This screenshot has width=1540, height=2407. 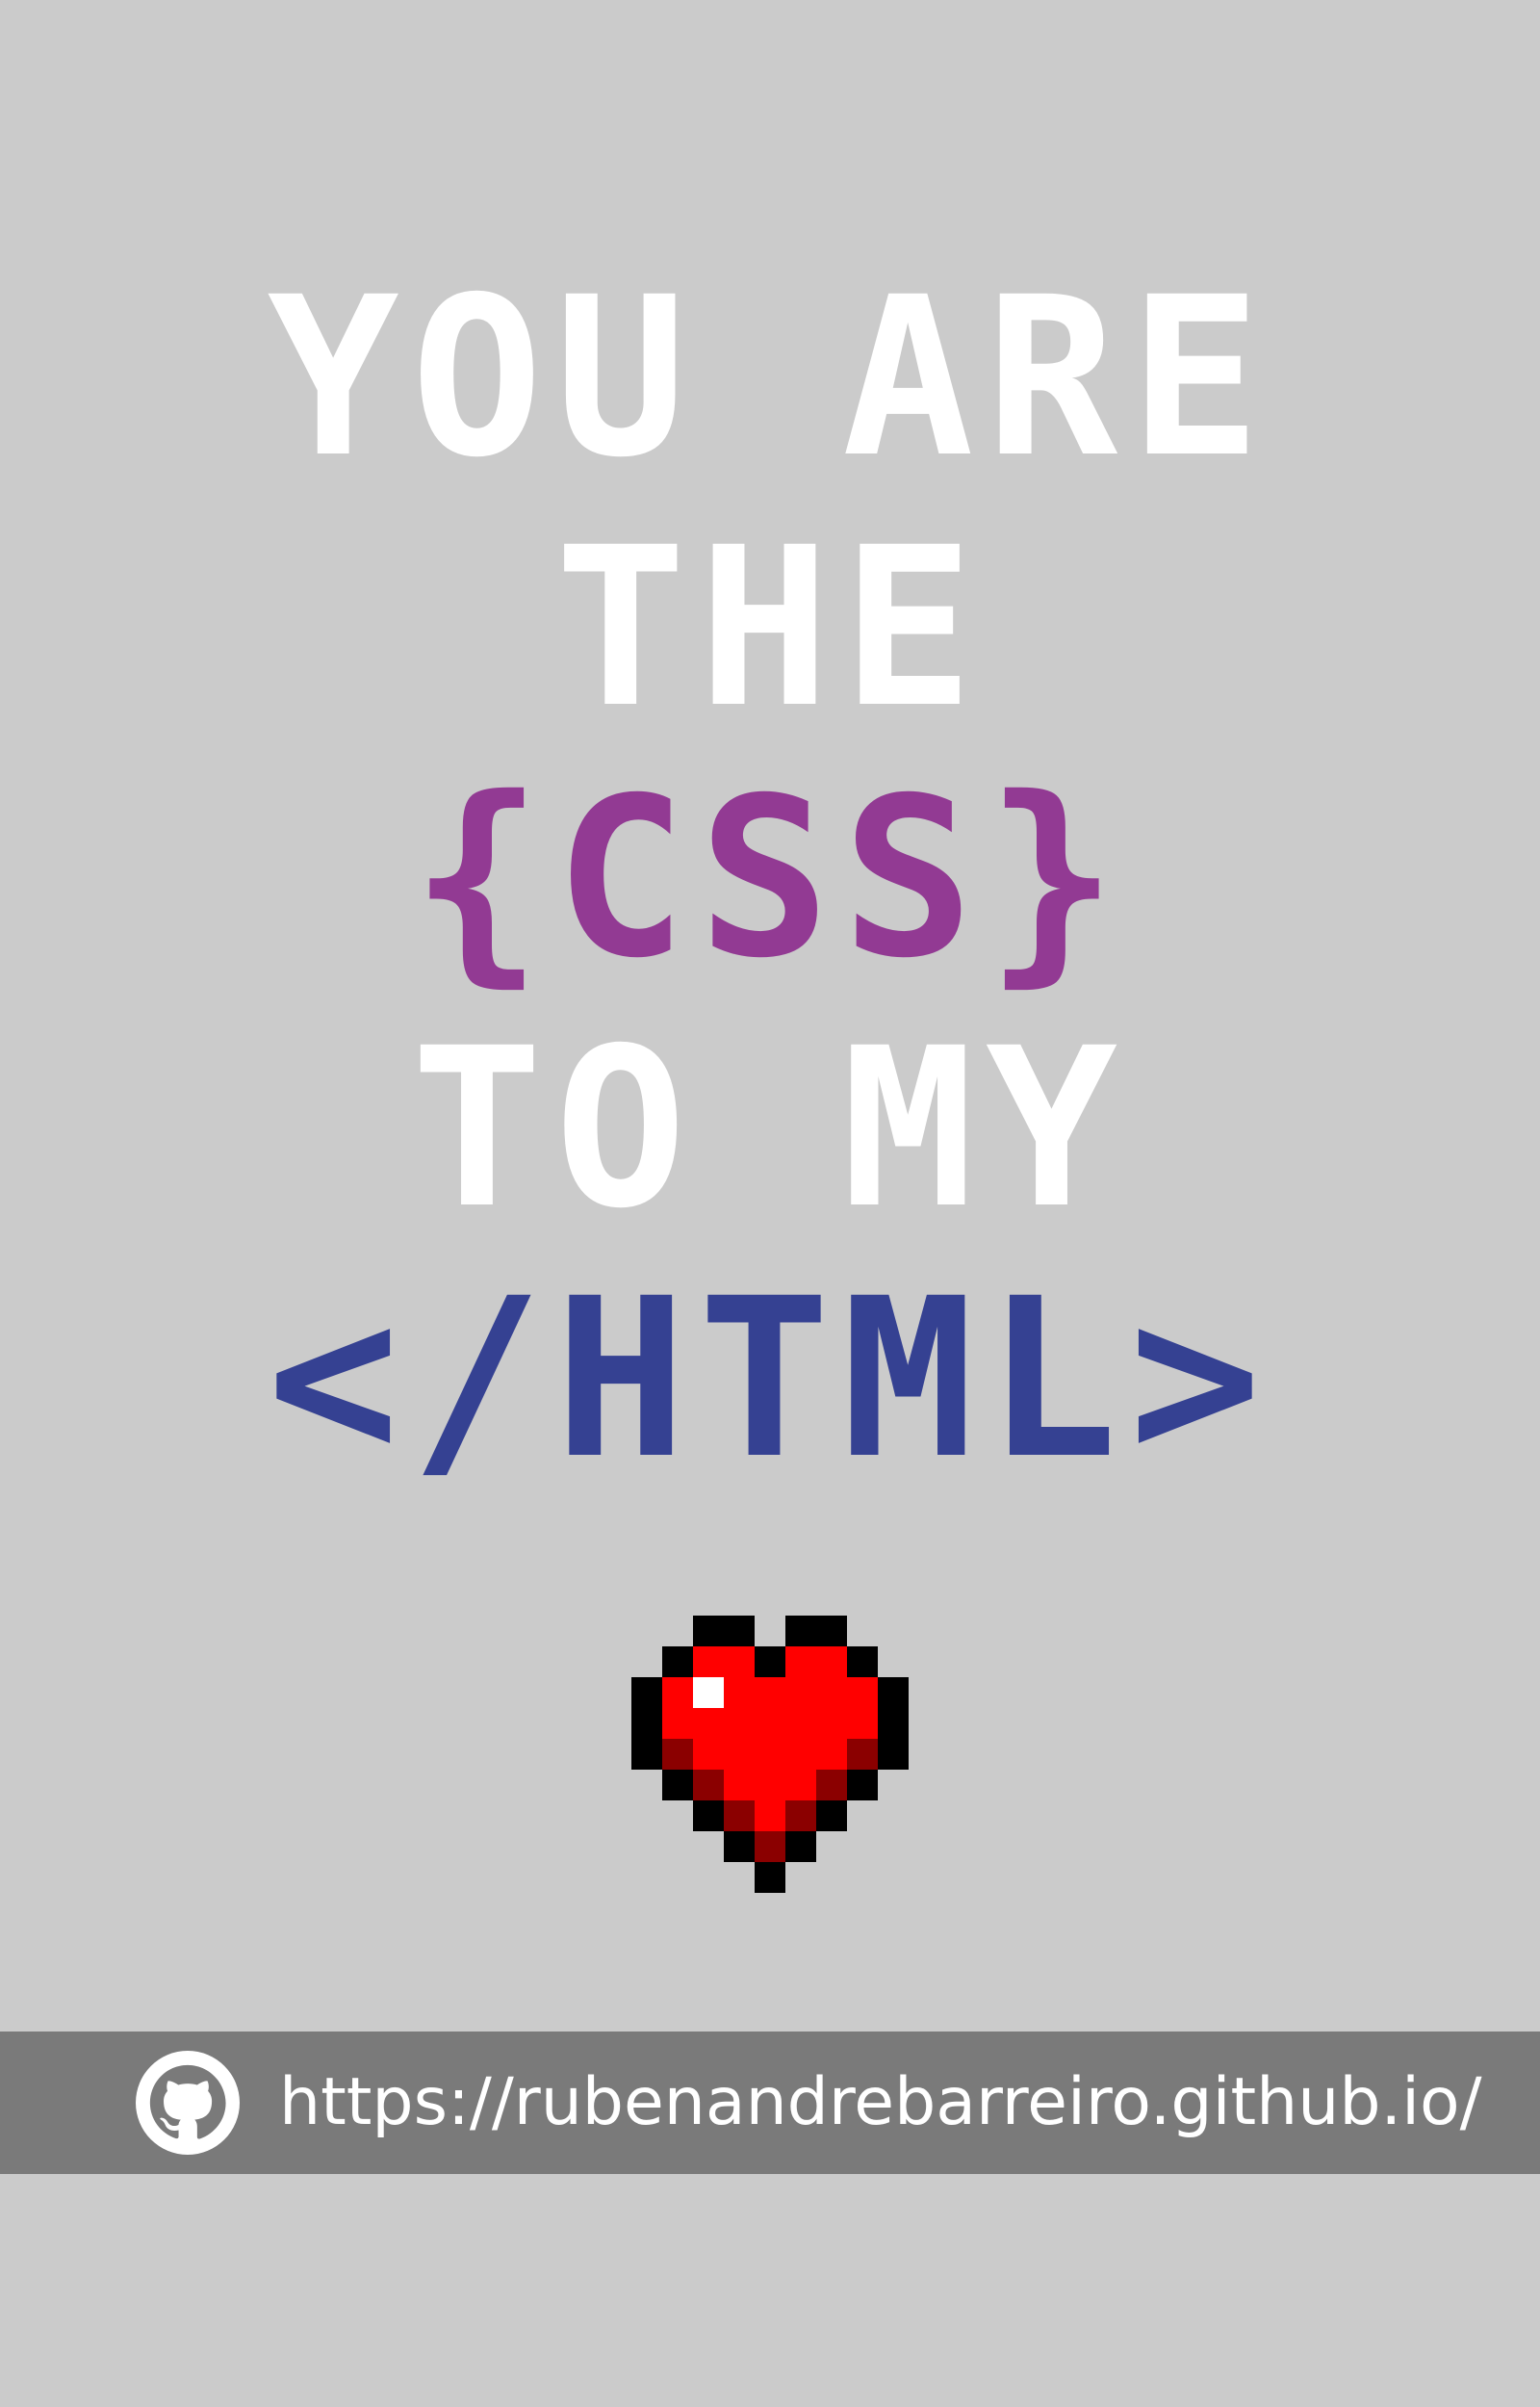 I want to click on headline-line-you-are: YOU ARE, so click(x=770, y=377).